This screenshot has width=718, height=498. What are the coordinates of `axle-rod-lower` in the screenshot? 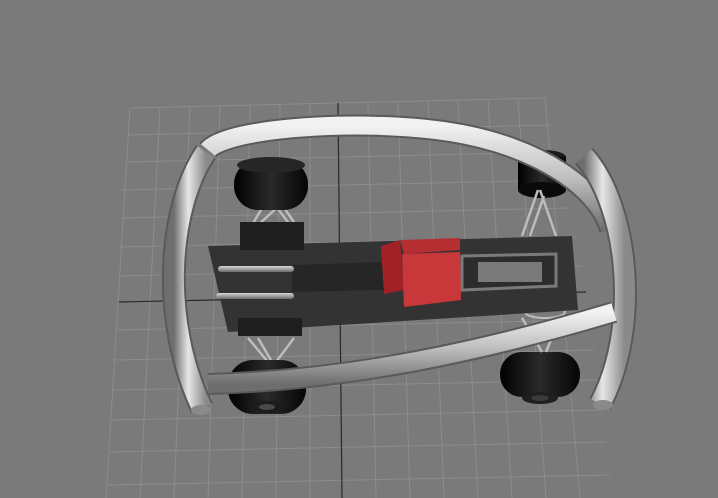 It's located at (255, 296).